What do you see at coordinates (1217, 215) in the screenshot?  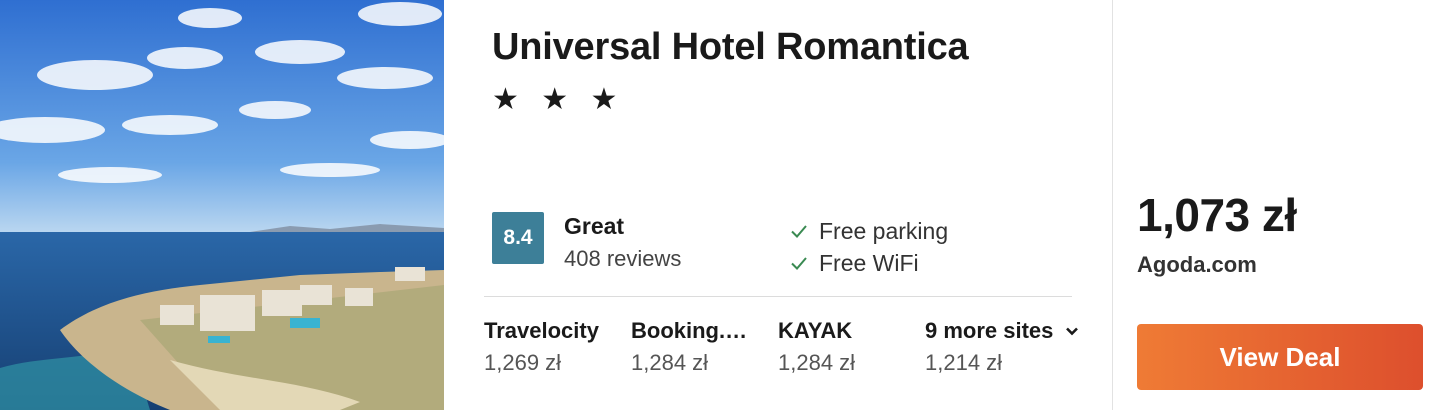 I see `deal-price: 1,073 zł` at bounding box center [1217, 215].